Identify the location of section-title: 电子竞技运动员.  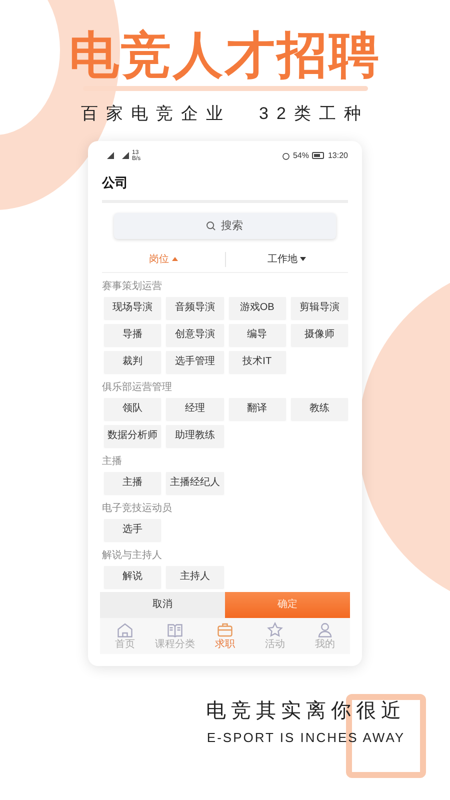
(137, 509).